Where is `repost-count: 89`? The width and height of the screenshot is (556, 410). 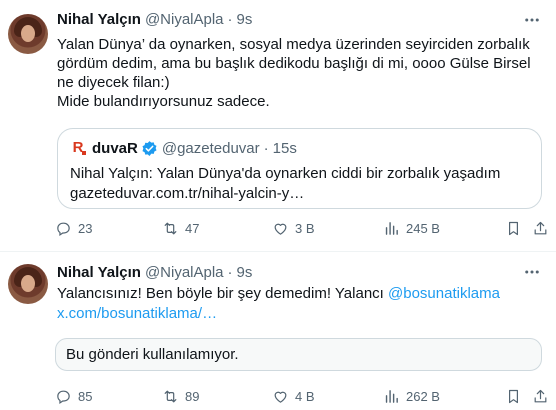
repost-count: 89 is located at coordinates (192, 396).